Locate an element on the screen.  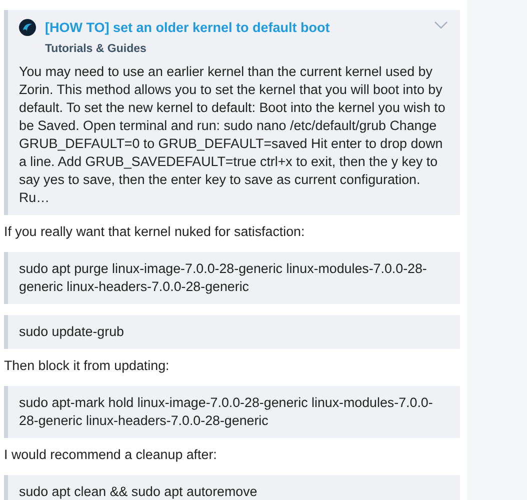
quote-block: sudo apt-mark hold linux-image-7.0.0-28-generic linux-modules-7.0.0-28-generic linux-headers-7.0.0-28-generic is located at coordinates (232, 412).